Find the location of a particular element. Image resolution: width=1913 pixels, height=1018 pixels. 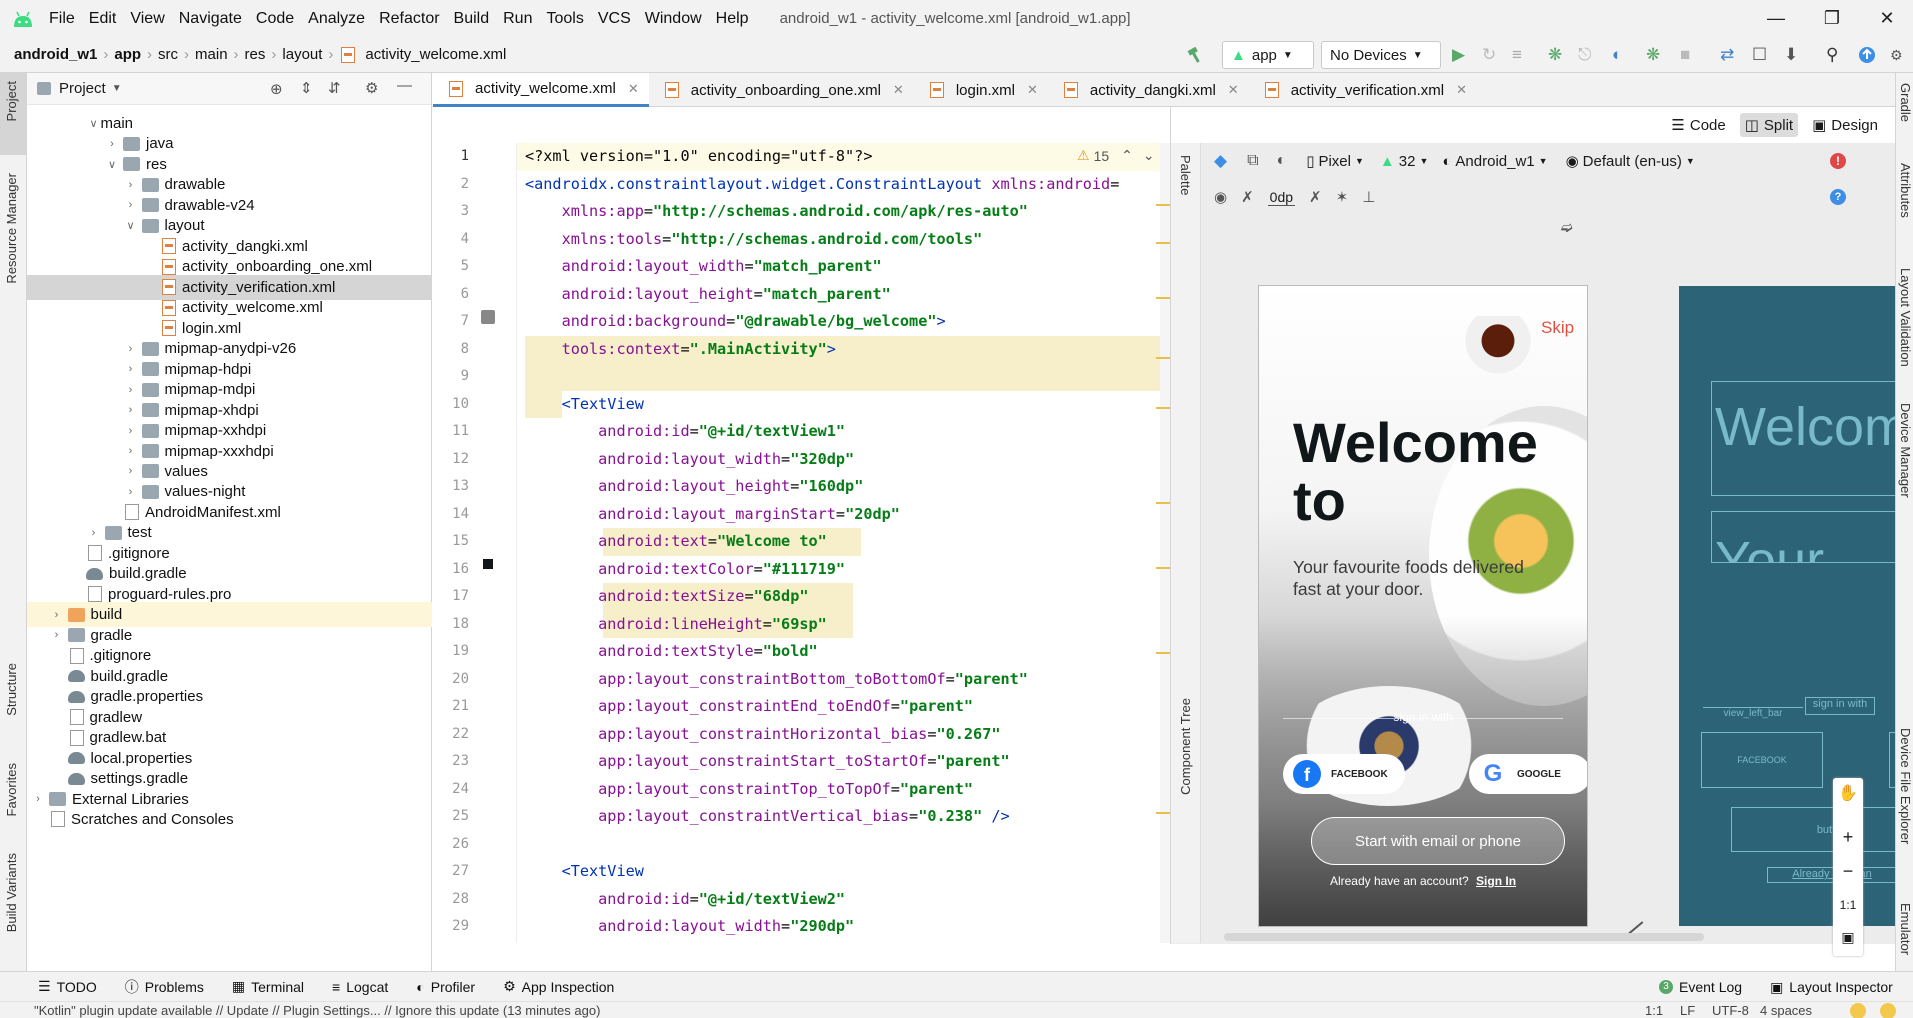

menu-help: Help is located at coordinates (732, 18).